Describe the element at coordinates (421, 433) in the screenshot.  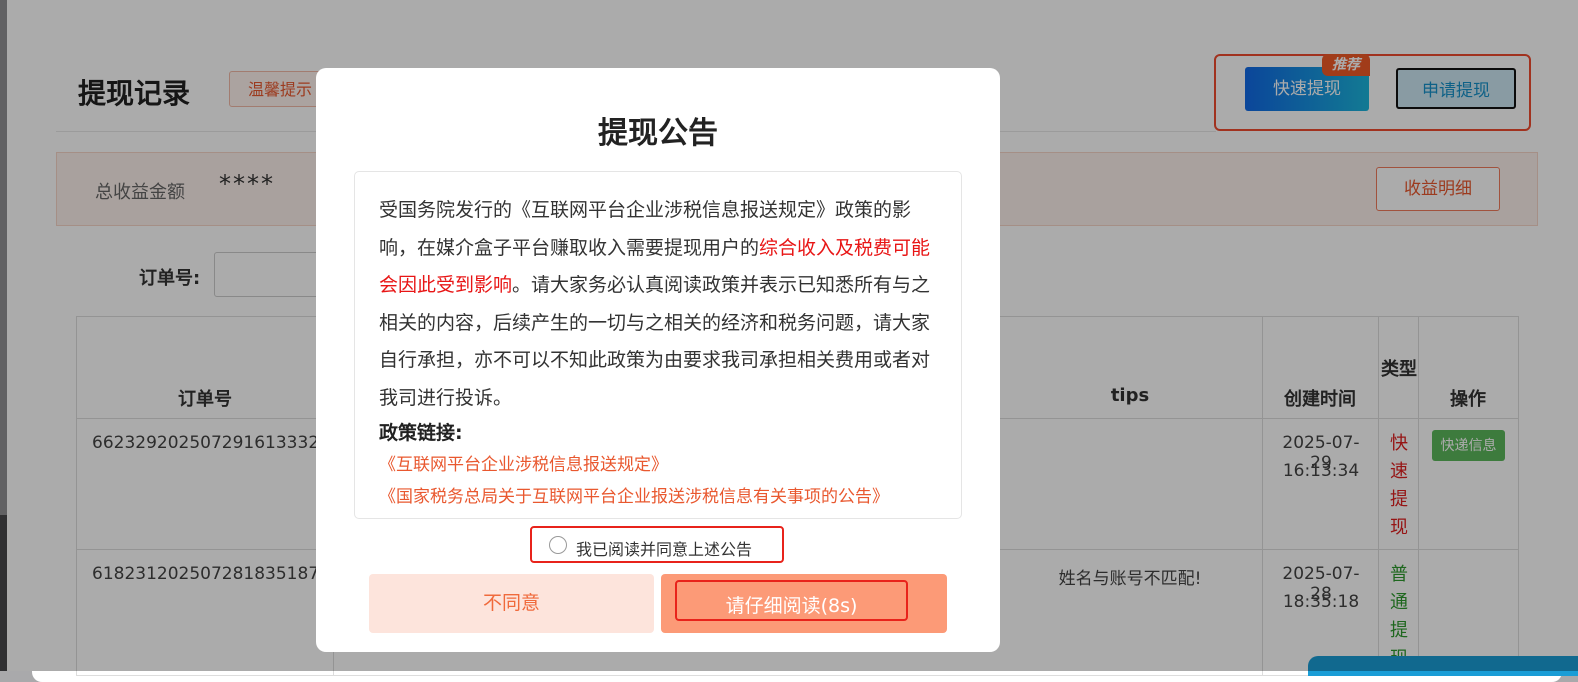
I see `policy-links-label: 政策链接:` at that location.